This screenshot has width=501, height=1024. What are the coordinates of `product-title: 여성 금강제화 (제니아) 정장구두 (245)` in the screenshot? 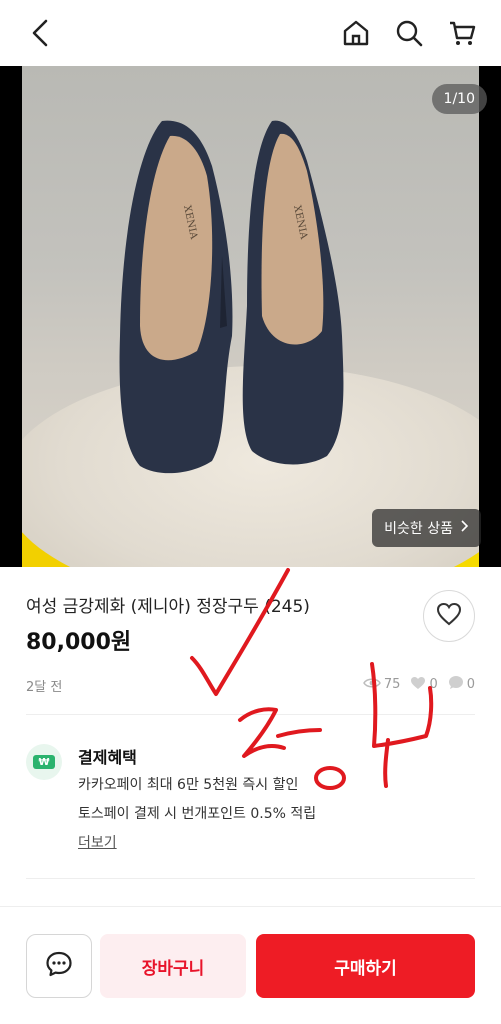 It's located at (168, 607).